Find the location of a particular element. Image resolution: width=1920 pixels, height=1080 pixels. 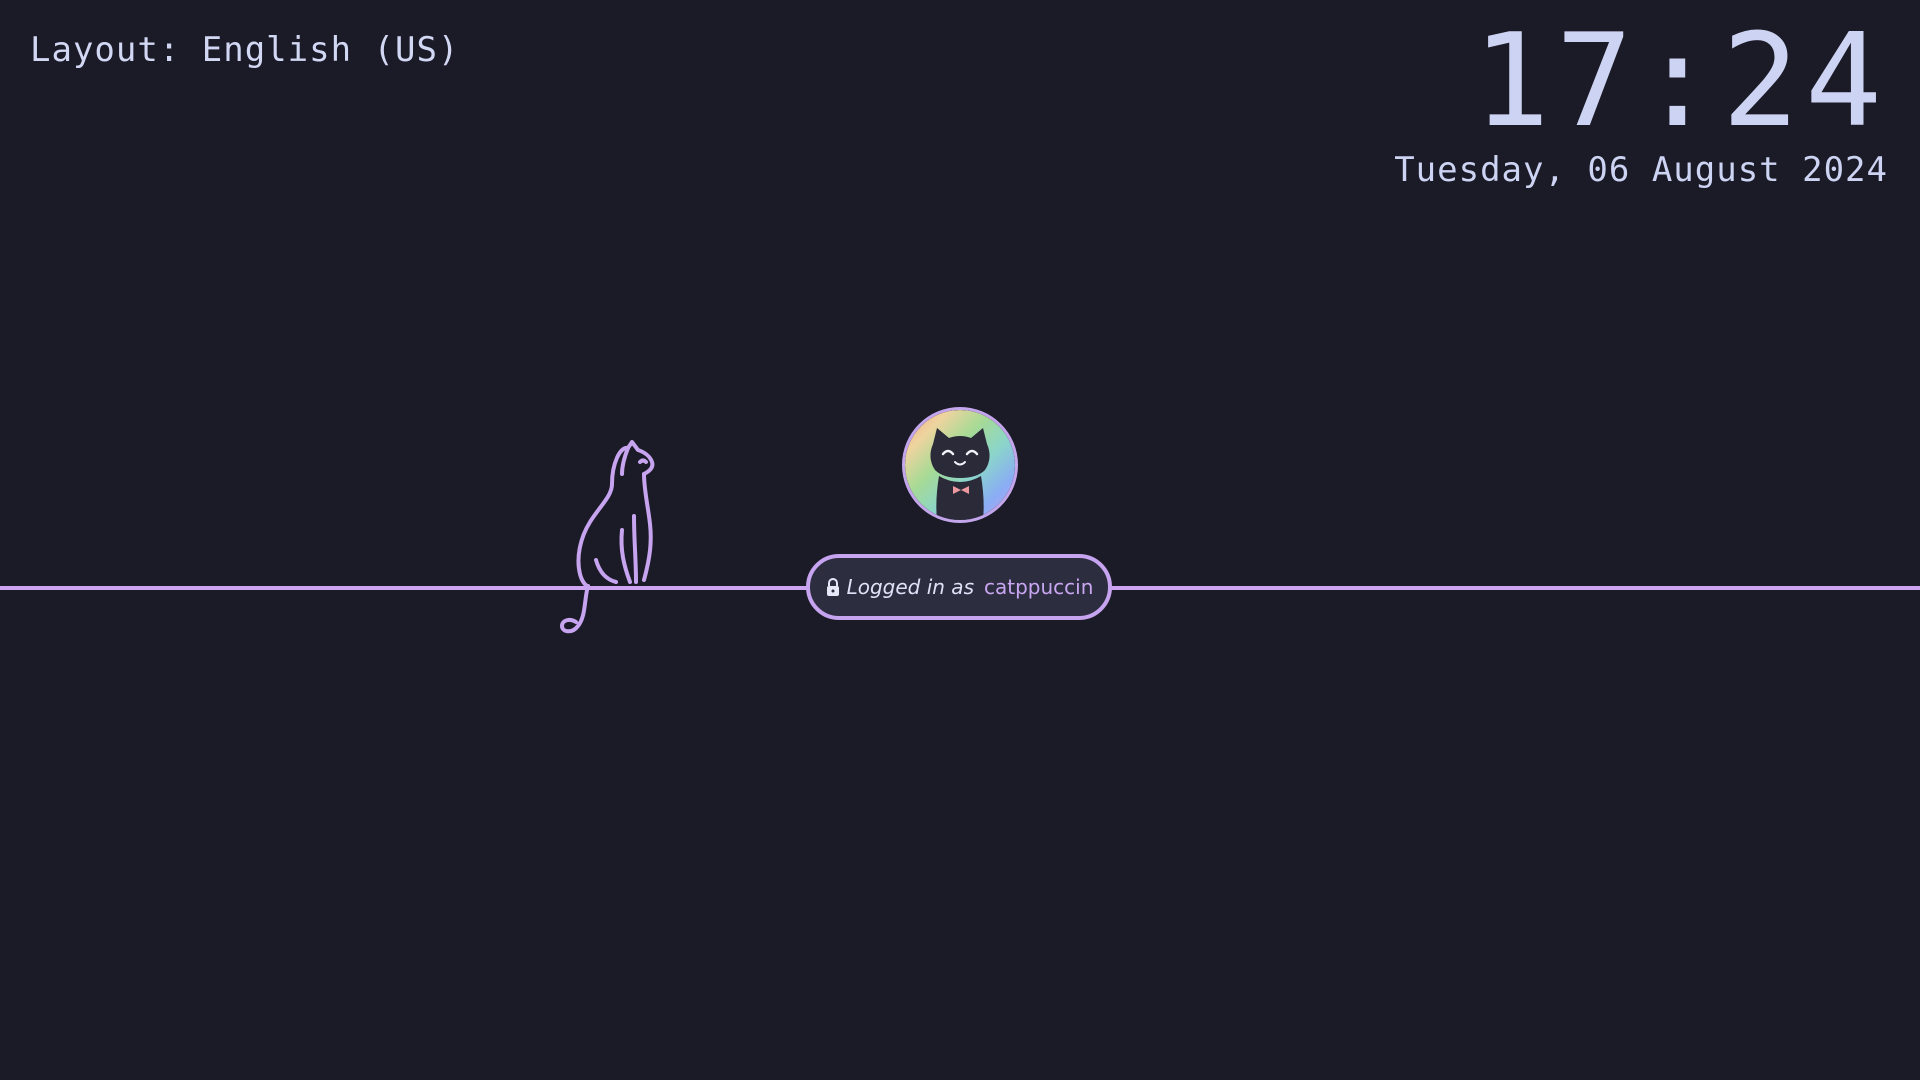

login-status: Logged in as catppuccin is located at coordinates (959, 587).